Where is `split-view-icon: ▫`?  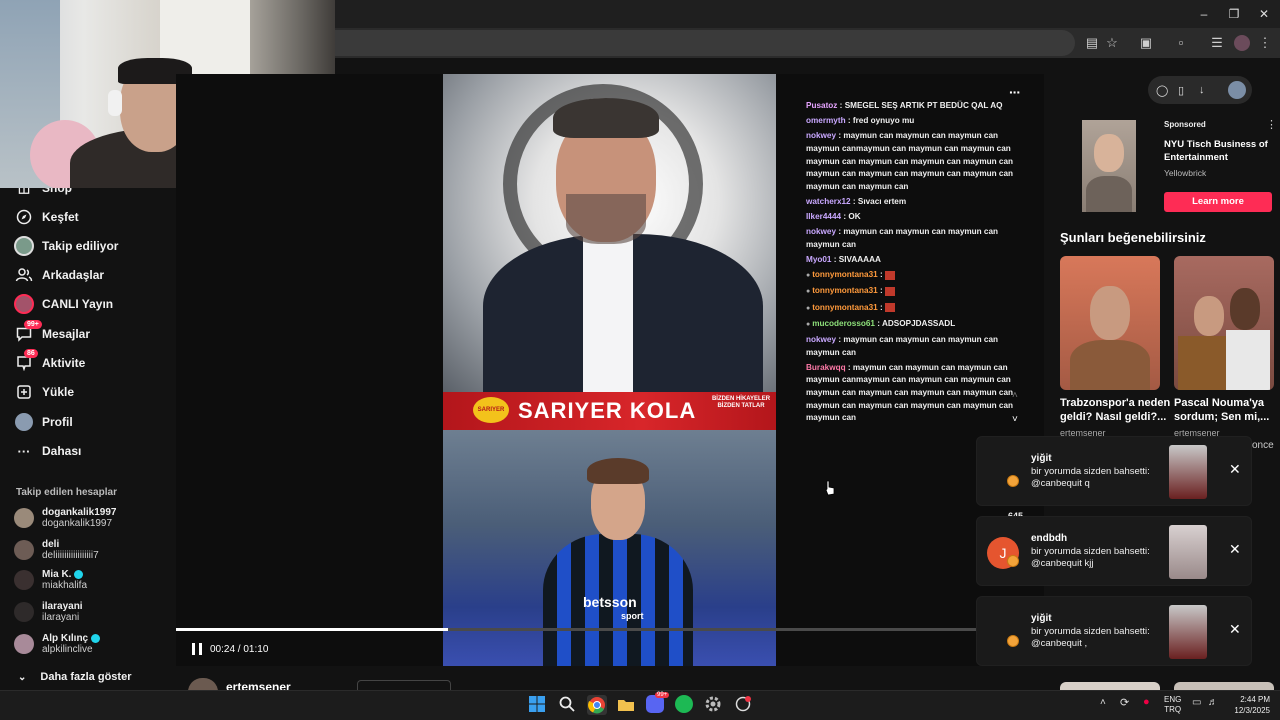 split-view-icon: ▫ is located at coordinates (1181, 43).